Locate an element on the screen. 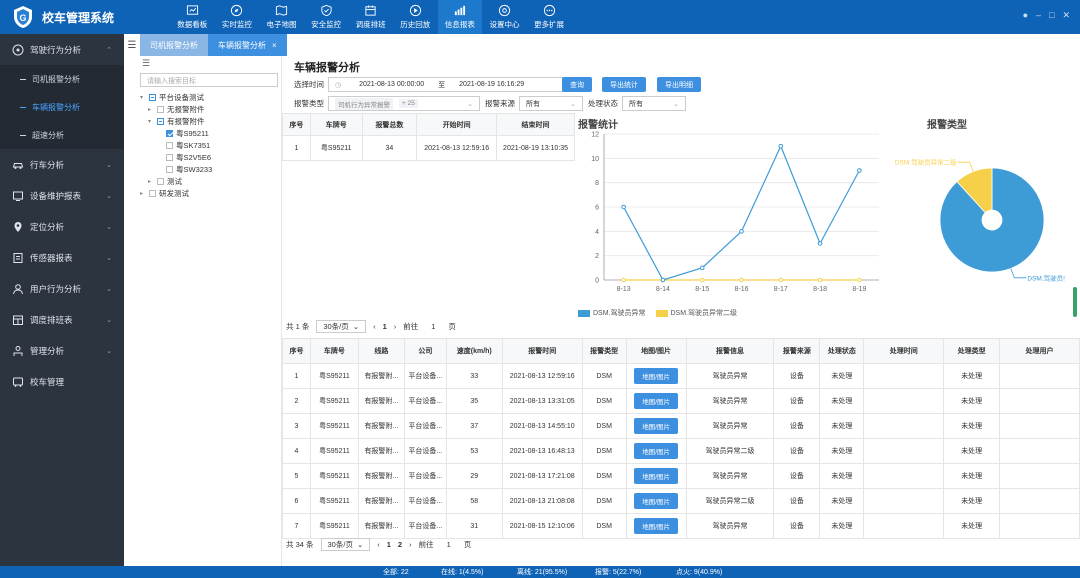  tree-node: ▸ 测试 is located at coordinates (210, 181).